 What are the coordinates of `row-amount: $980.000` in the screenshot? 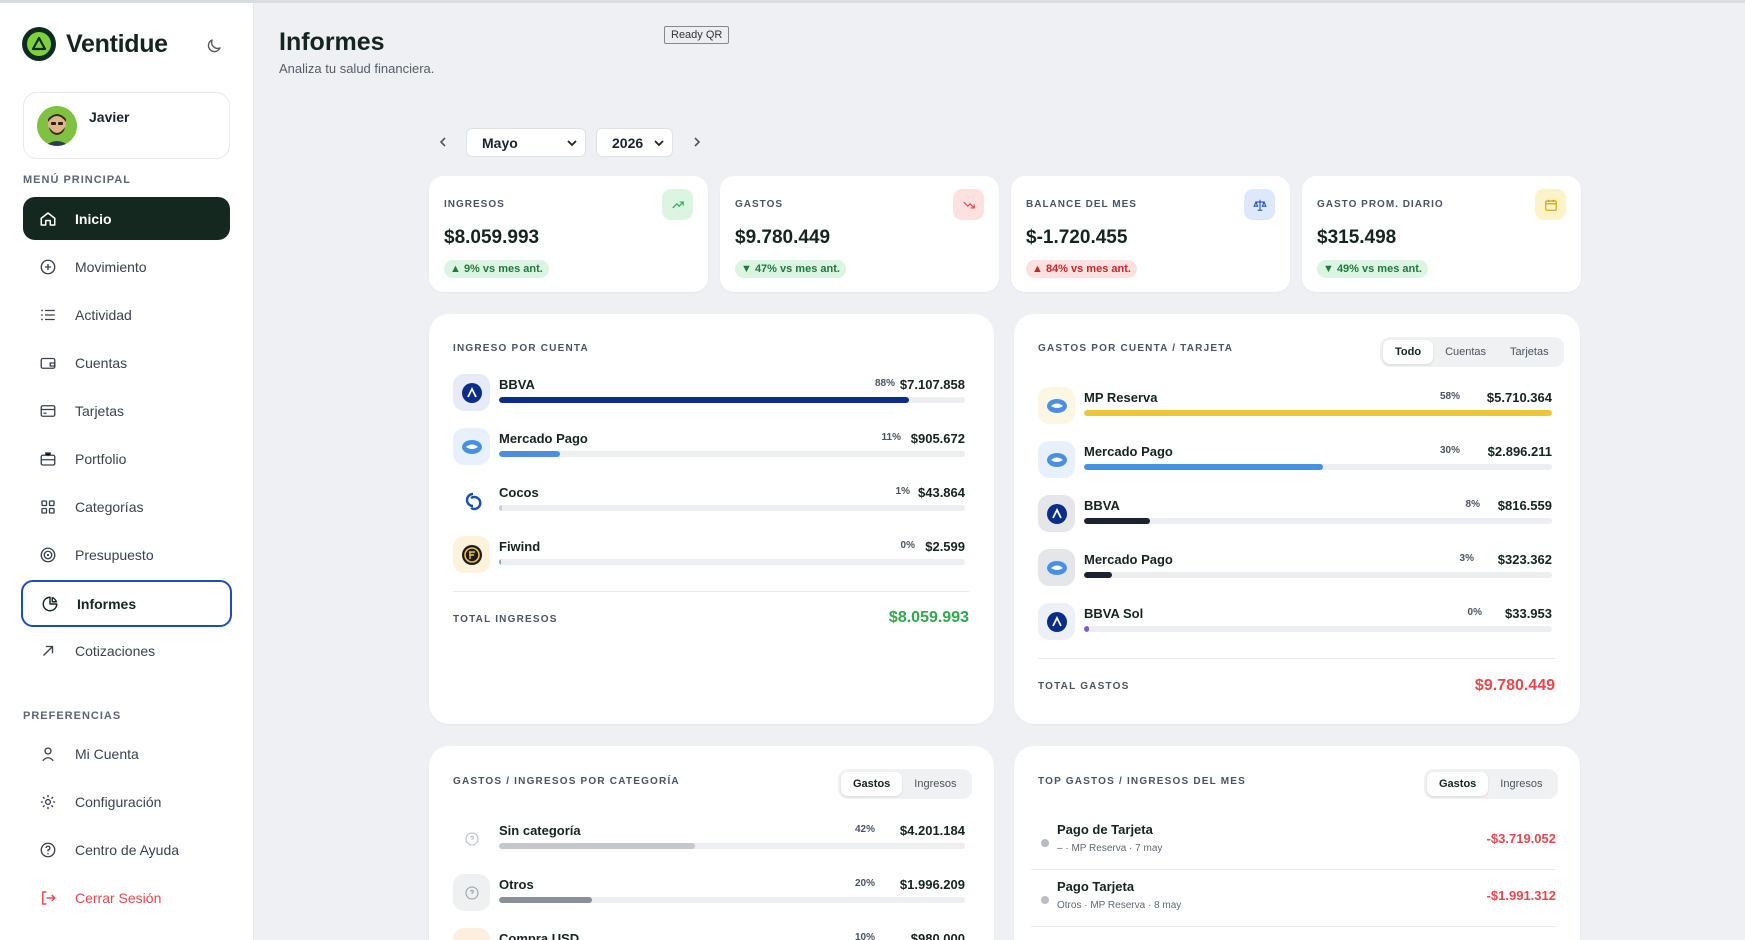 It's located at (937, 935).